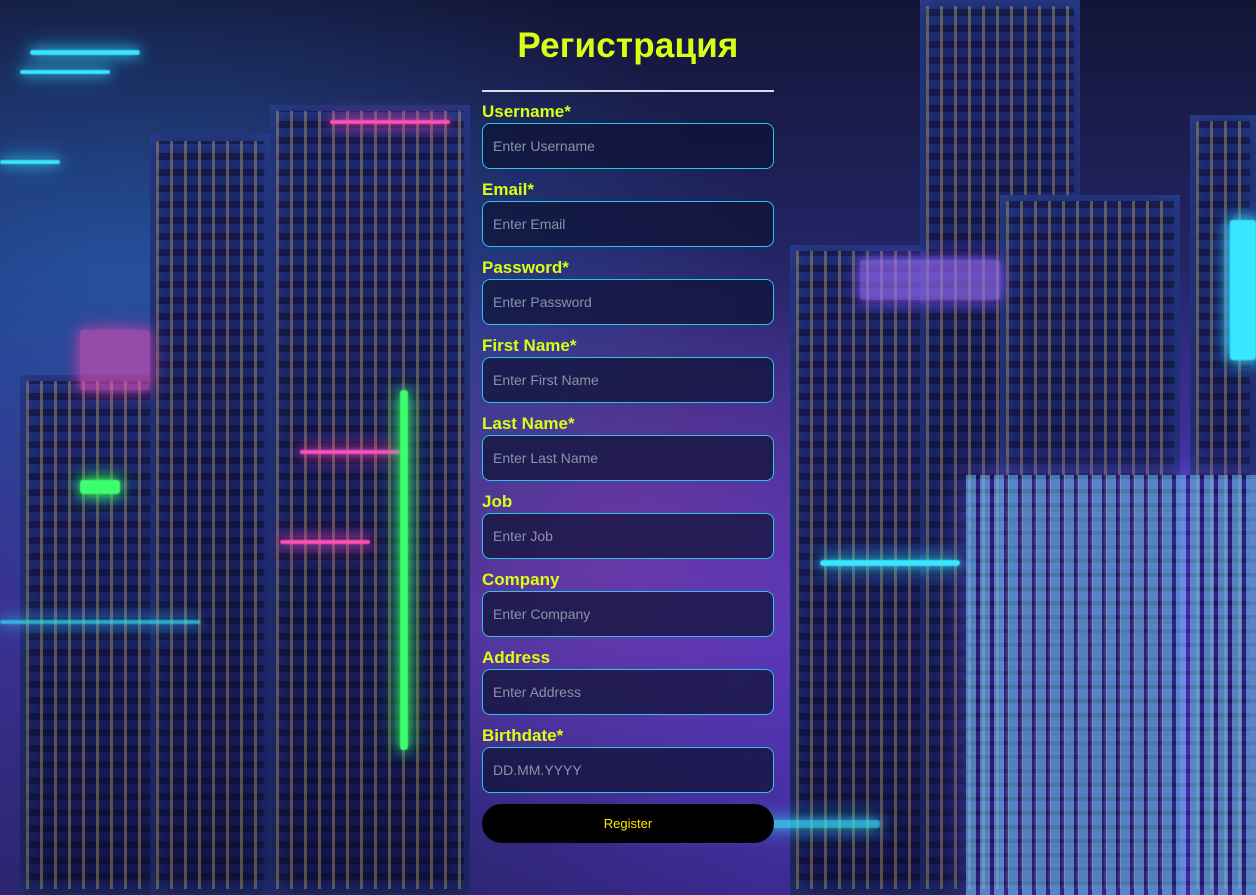 The height and width of the screenshot is (895, 1256). I want to click on job-input, so click(628, 536).